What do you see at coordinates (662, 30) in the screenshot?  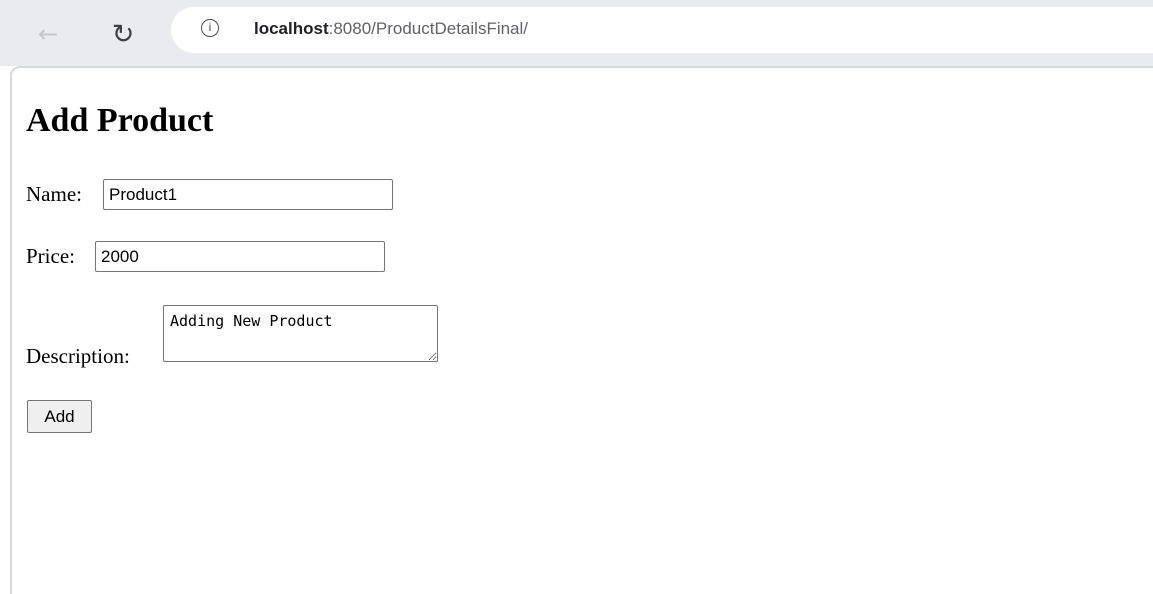 I see `address-bar: i localhost:8080/ProductDetailsFinal/` at bounding box center [662, 30].